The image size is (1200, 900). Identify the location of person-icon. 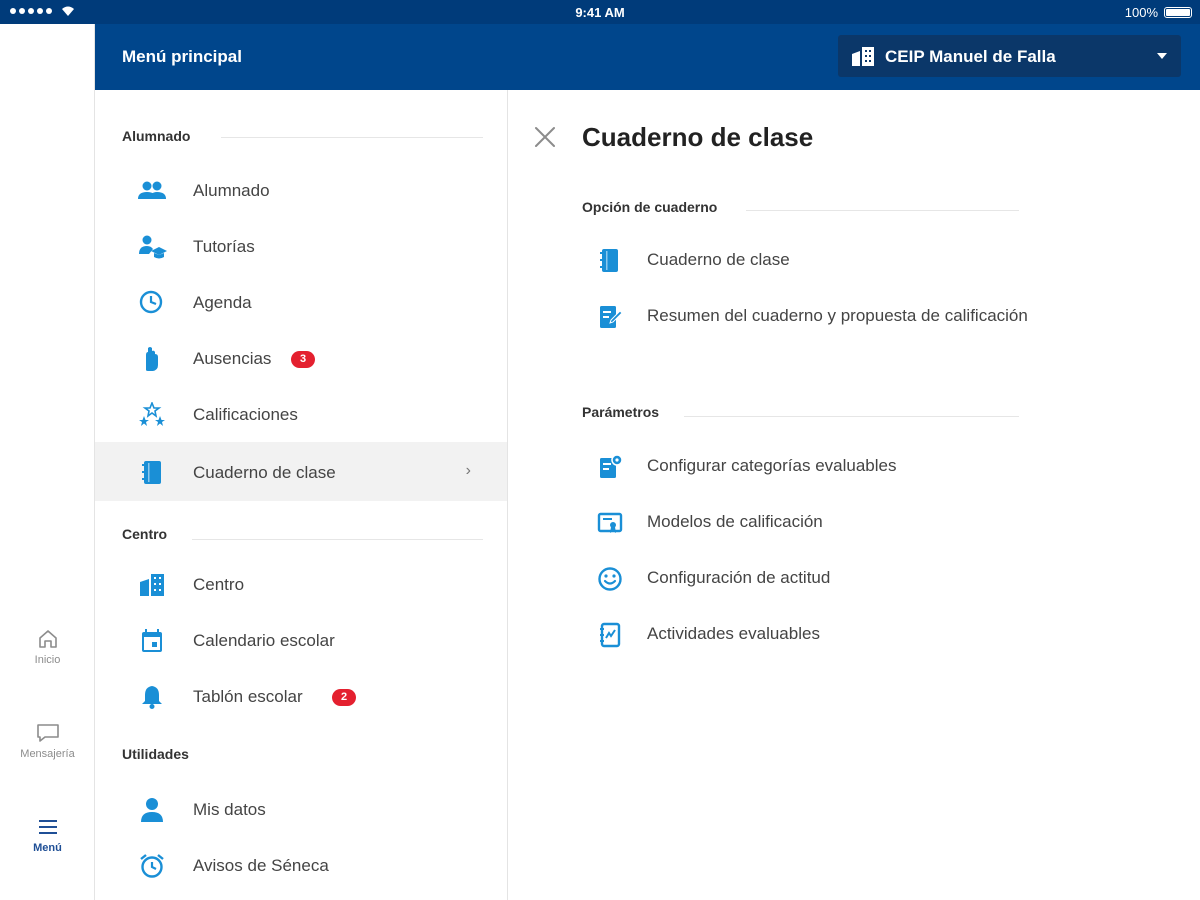
(152, 810).